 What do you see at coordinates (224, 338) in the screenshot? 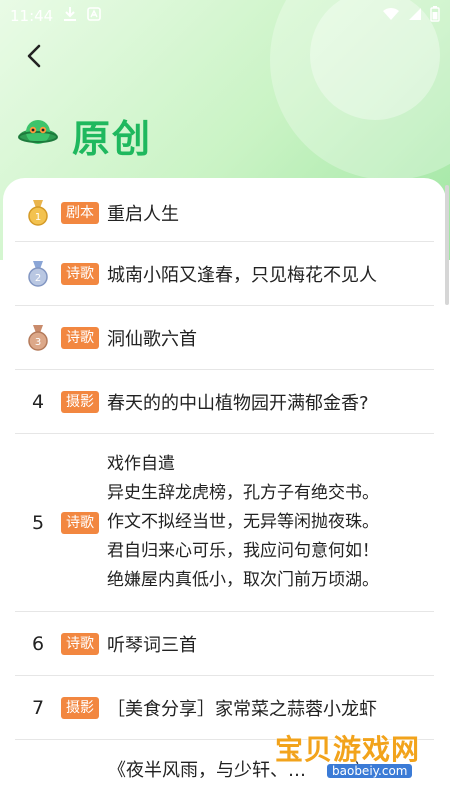
I see `list-item: 3 诗歌 洞仙歌六首` at bounding box center [224, 338].